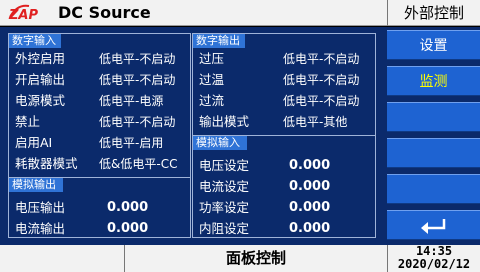 This screenshot has width=480, height=272. Describe the element at coordinates (62, 258) in the screenshot. I see `status-left-area` at that location.